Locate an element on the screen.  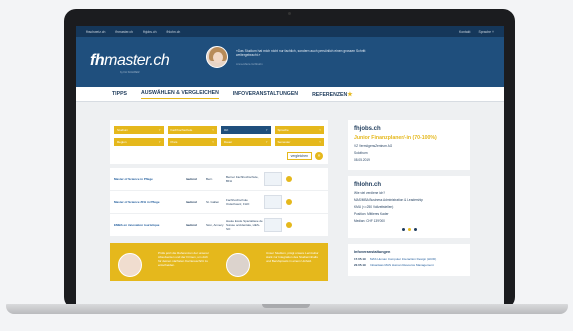
job-title: Junior Finanzplaner/-in (70-100%) is located at coordinates (409, 138).